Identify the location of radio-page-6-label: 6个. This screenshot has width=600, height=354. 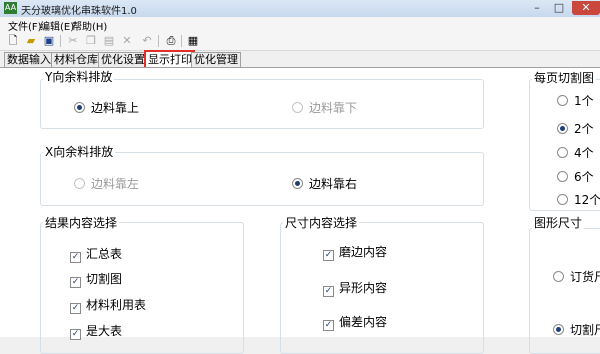
(584, 177).